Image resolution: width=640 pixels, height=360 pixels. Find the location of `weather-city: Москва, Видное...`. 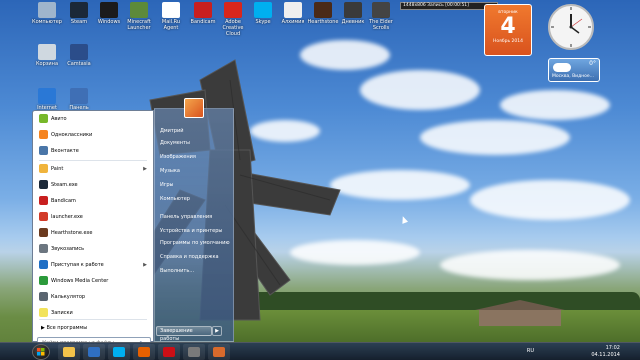

weather-city: Москва, Видное... is located at coordinates (573, 76).